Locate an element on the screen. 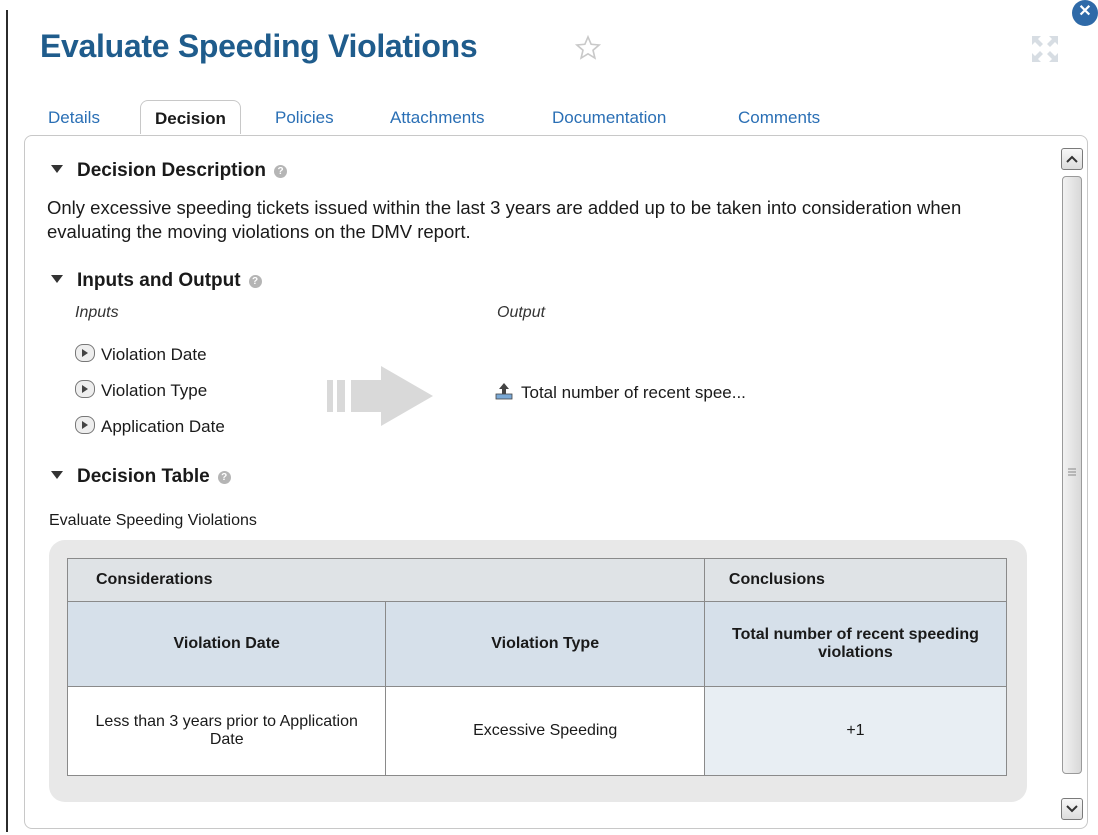 This screenshot has height=835, width=1098. table-cell: Excessive Speeding is located at coordinates (545, 731).